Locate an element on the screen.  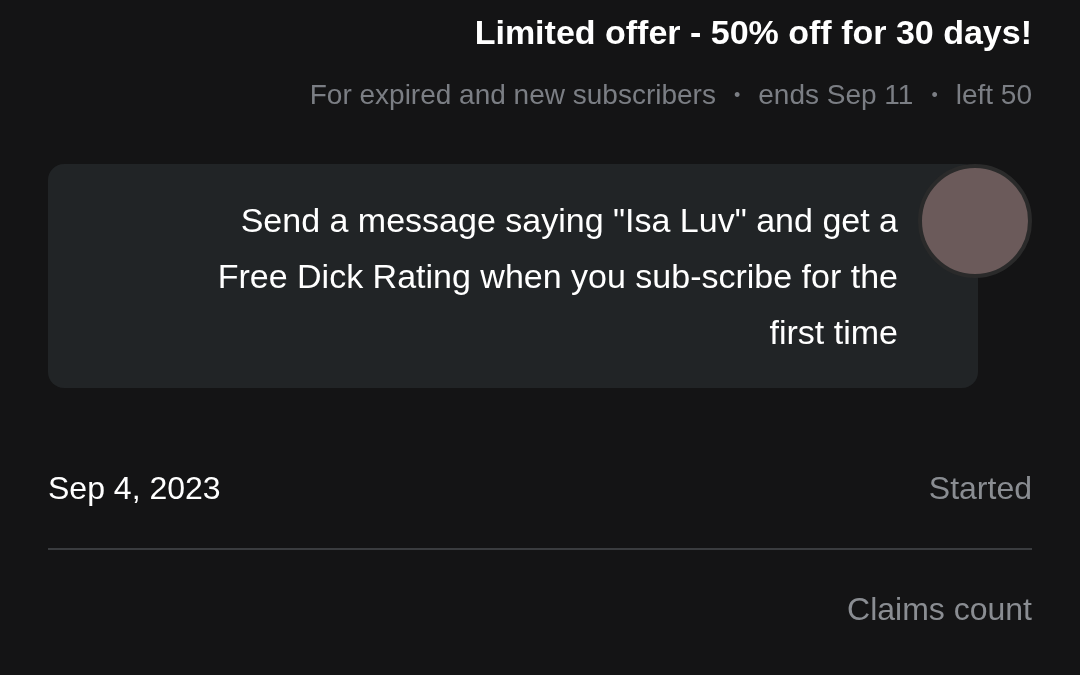
offer-detail: ends Sep 11 is located at coordinates (836, 95).